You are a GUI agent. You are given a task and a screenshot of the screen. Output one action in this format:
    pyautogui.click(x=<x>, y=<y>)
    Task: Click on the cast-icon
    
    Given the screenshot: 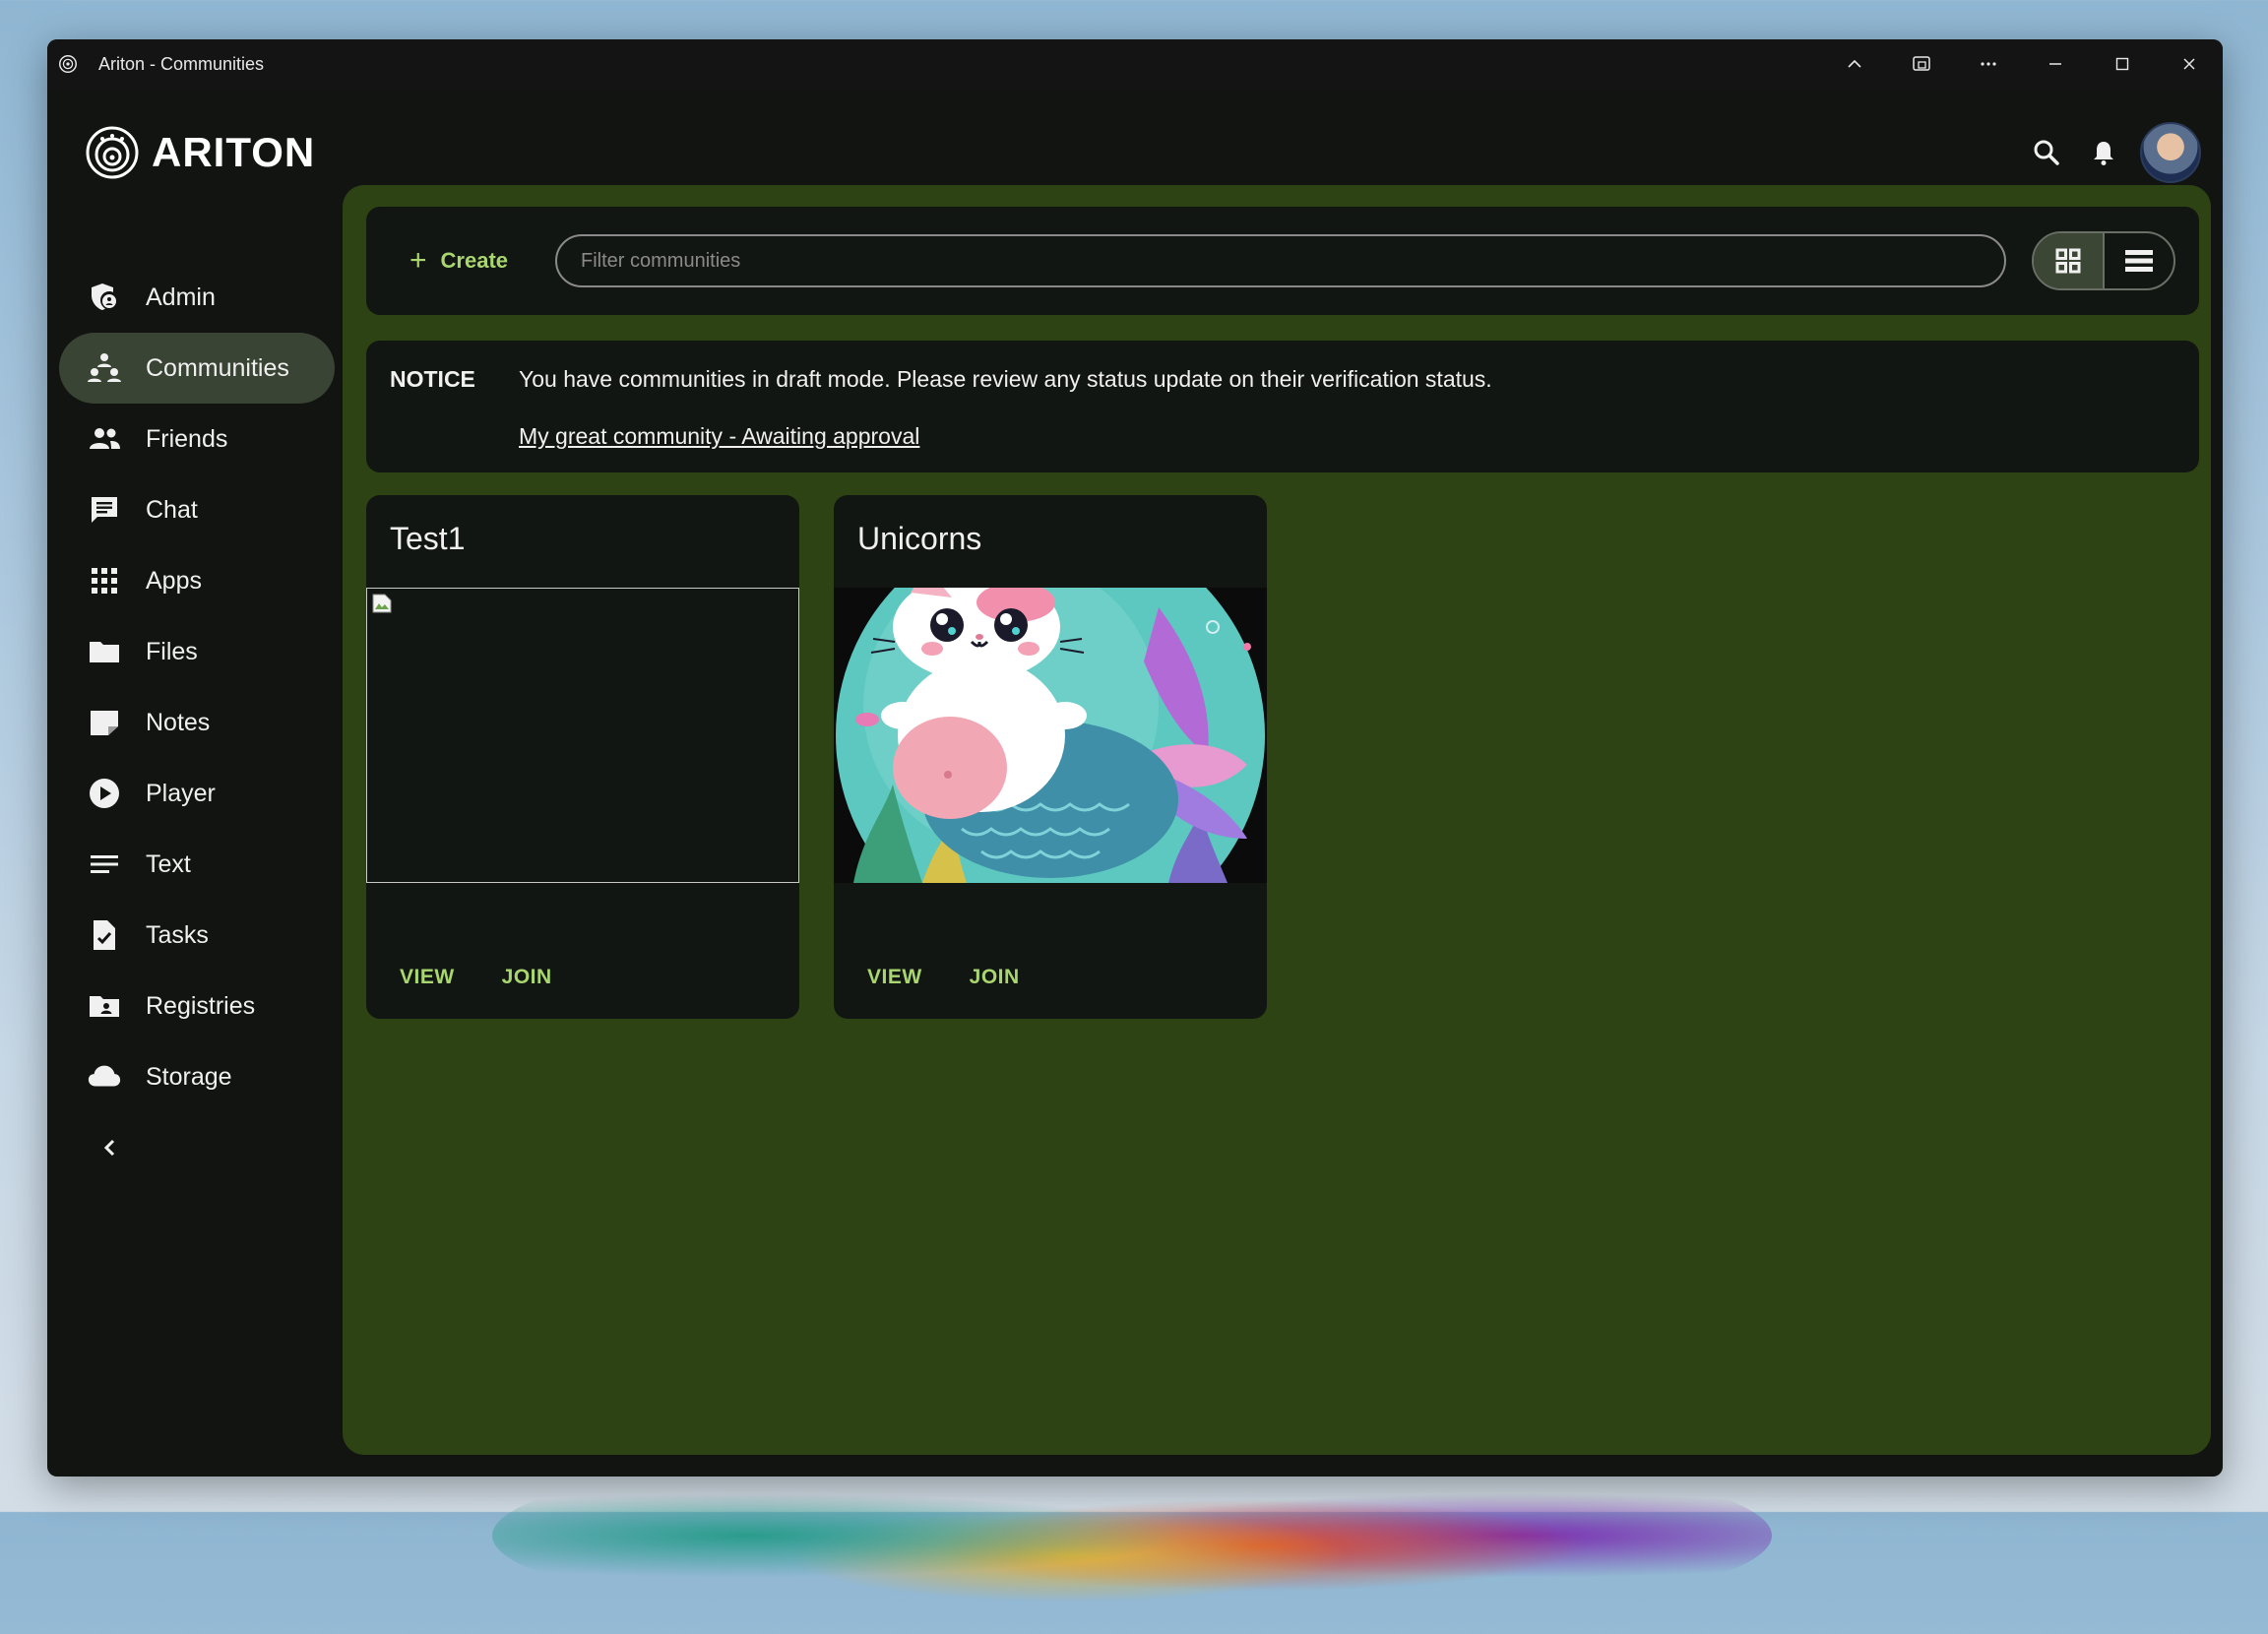 What is the action you would take?
    pyautogui.click(x=1921, y=64)
    